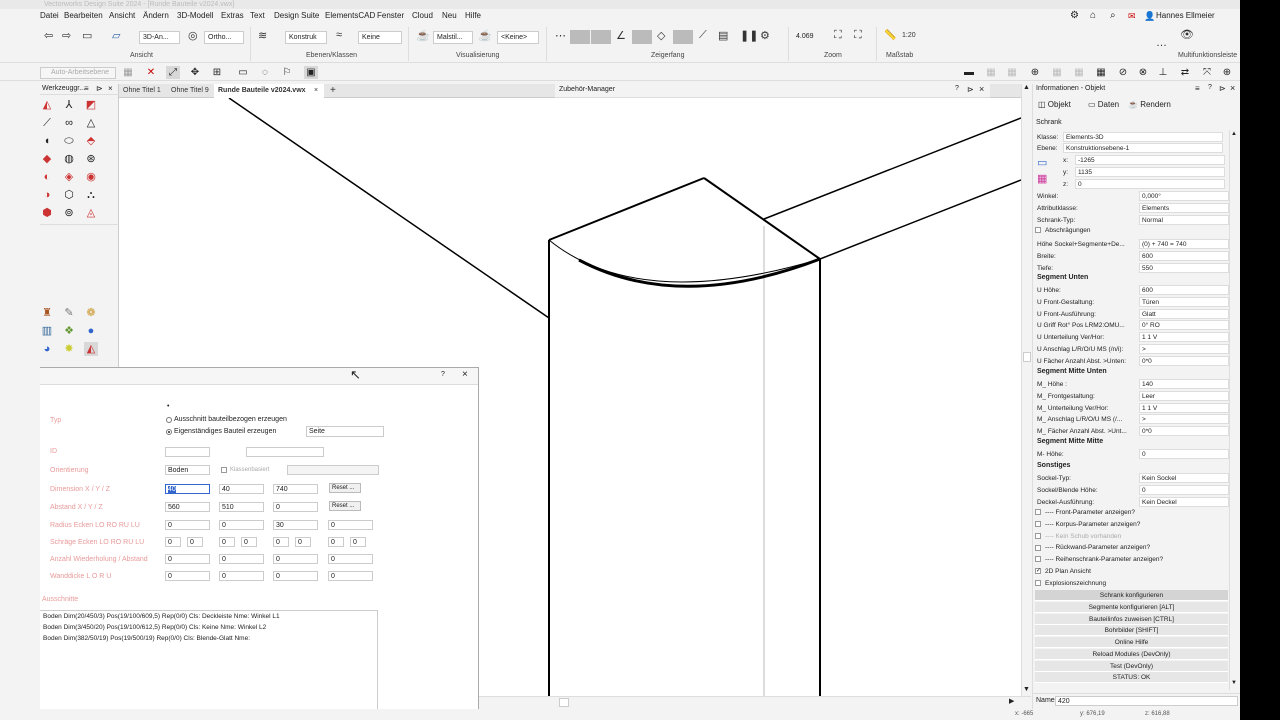 The width and height of the screenshot is (1280, 720). I want to click on tool-icon: ◖, so click(47, 141).